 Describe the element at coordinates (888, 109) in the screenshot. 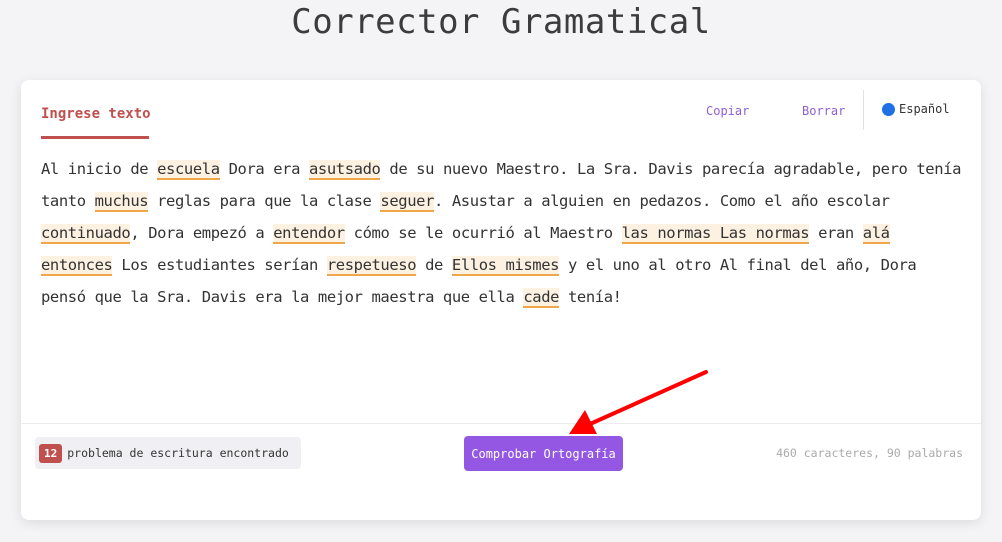

I see `language-dot-icon` at that location.